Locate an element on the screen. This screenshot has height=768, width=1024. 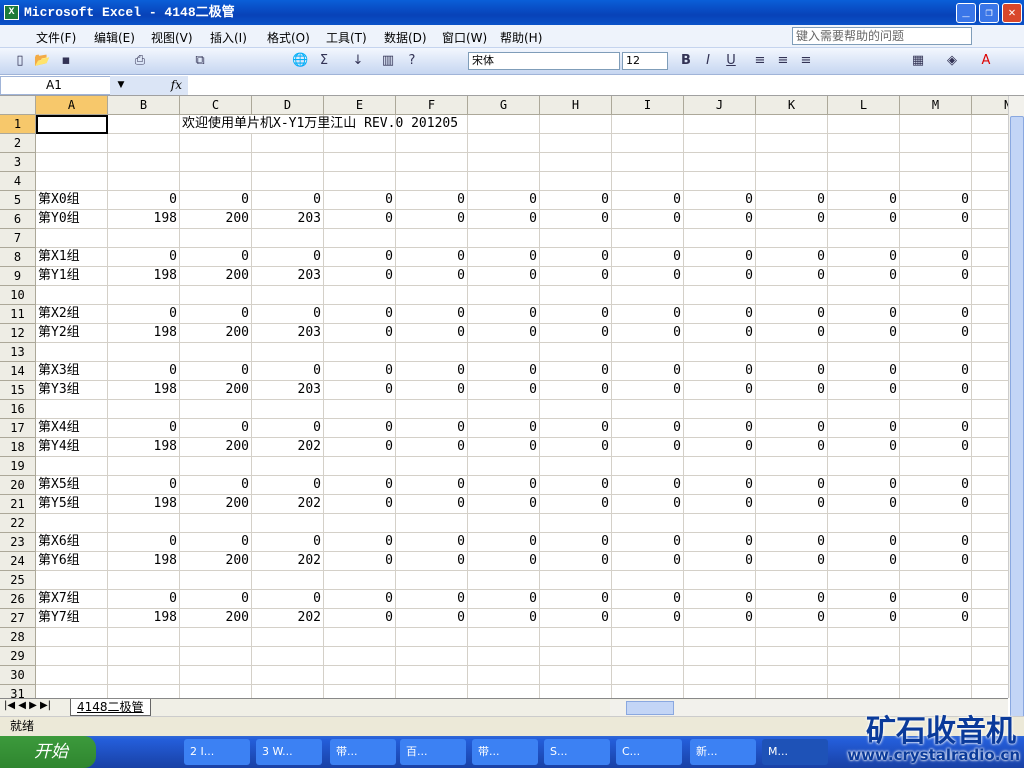
cell-D18: 202 is located at coordinates (288, 447).